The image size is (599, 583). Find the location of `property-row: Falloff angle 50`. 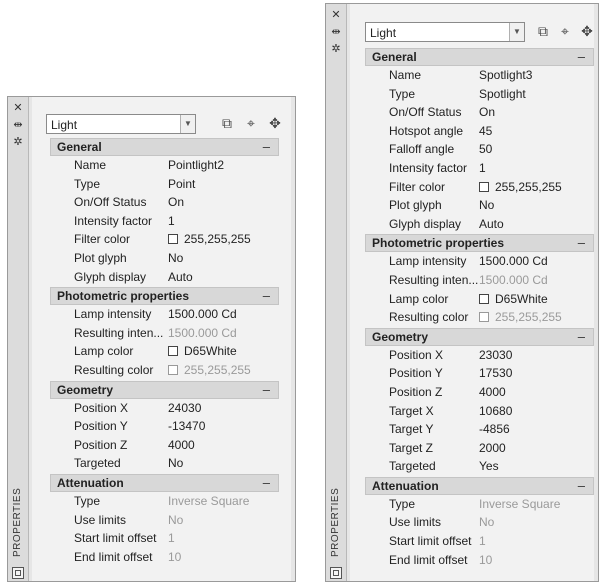

property-row: Falloff angle 50 is located at coordinates (479, 149).